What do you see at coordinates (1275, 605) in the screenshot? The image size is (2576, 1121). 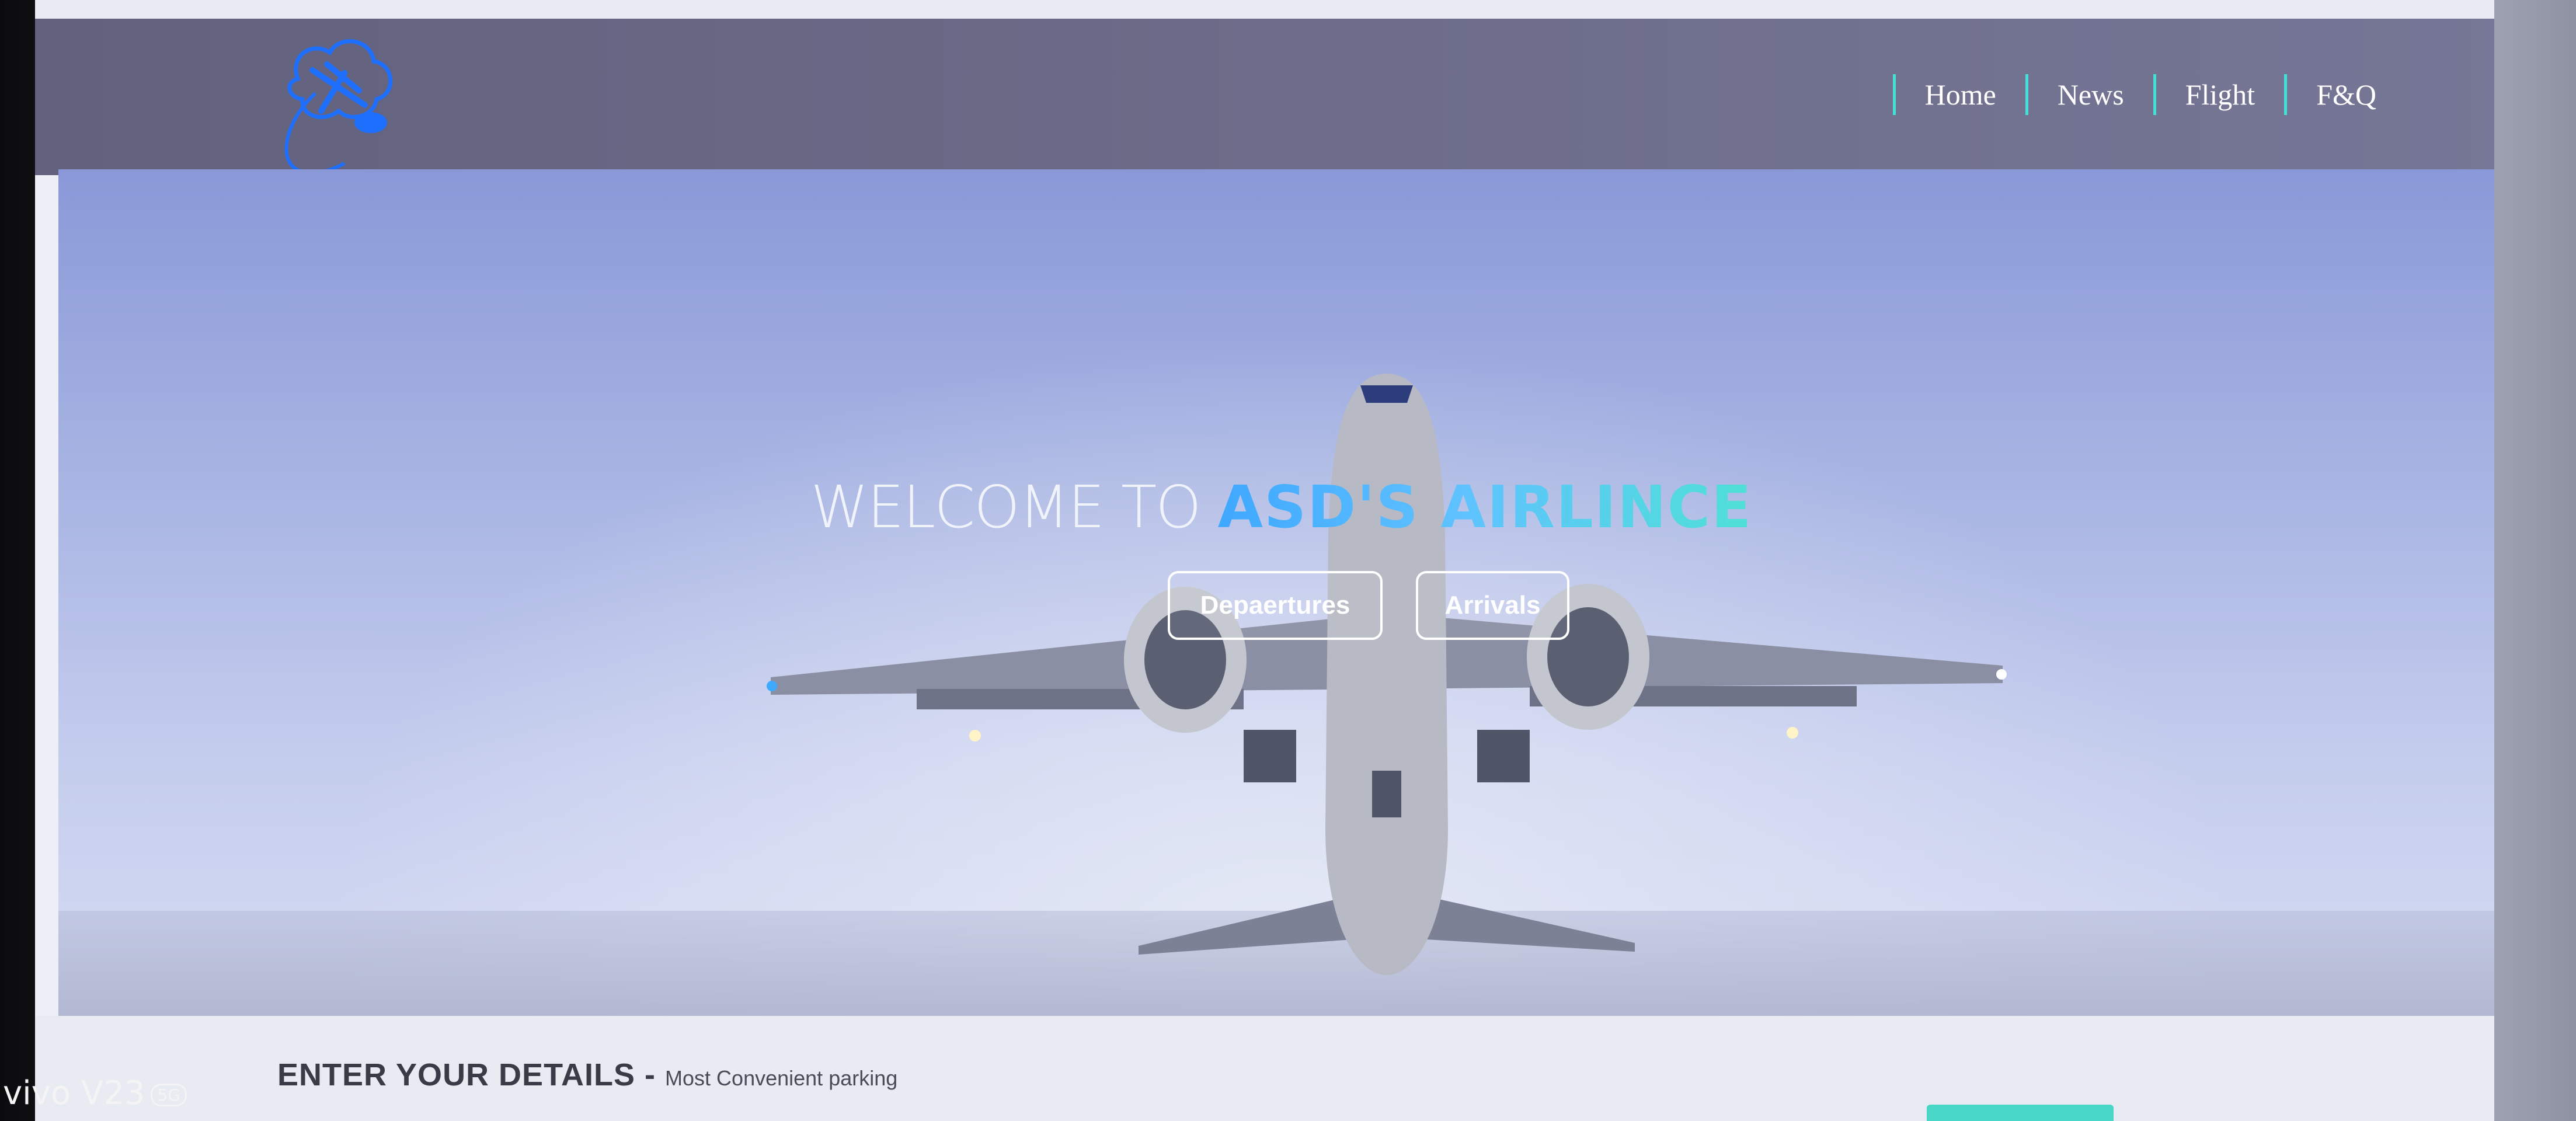 I see `departures-button: Depaertures` at bounding box center [1275, 605].